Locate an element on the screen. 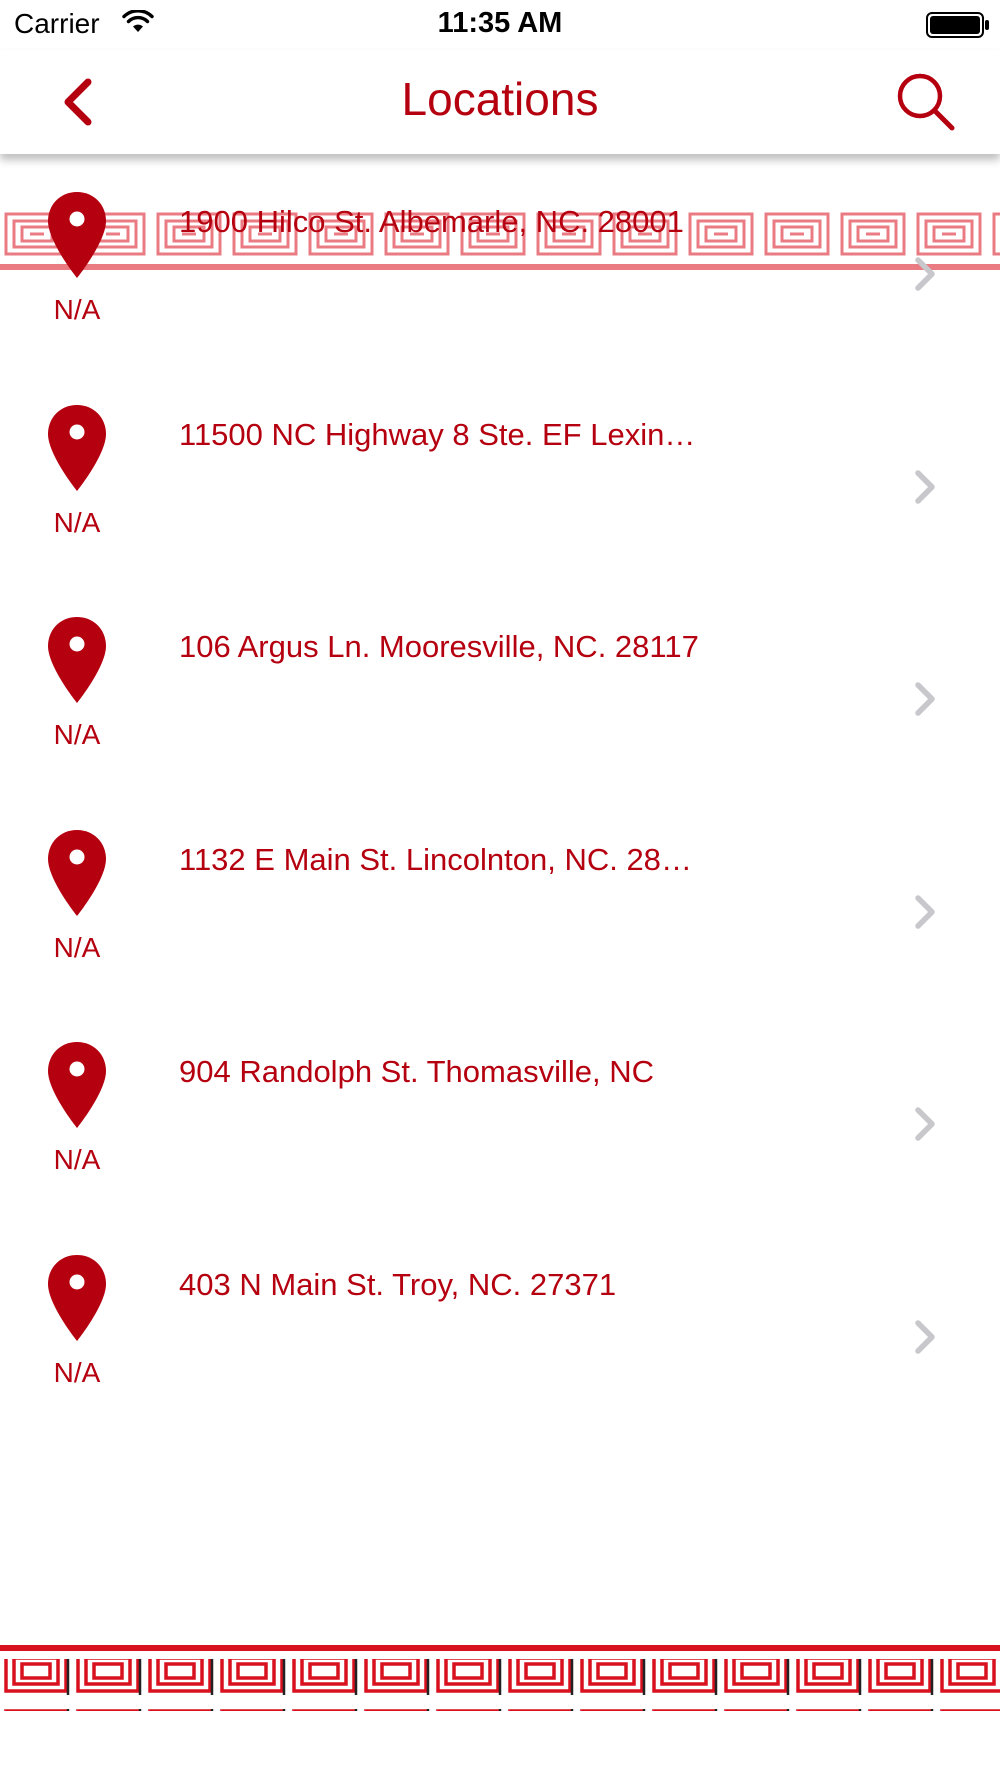  location-address: 904 Randolph St. Thomasville, NC is located at coordinates (417, 1071).